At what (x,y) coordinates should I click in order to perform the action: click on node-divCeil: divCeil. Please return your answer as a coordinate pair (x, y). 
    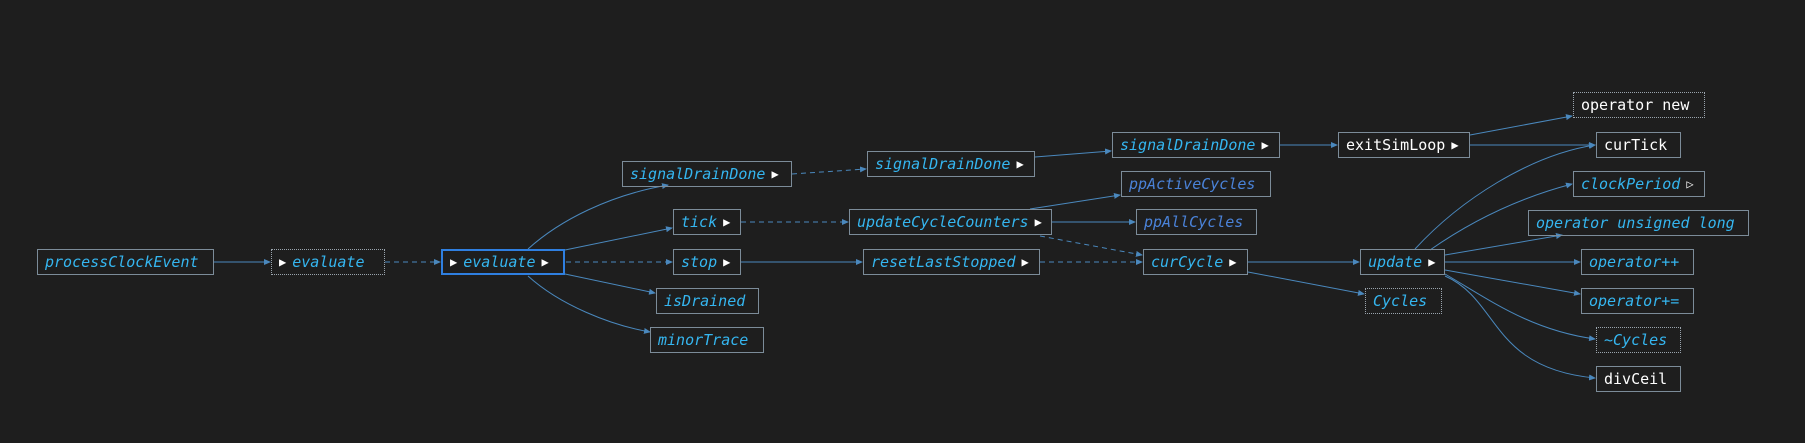
    Looking at the image, I should click on (1638, 379).